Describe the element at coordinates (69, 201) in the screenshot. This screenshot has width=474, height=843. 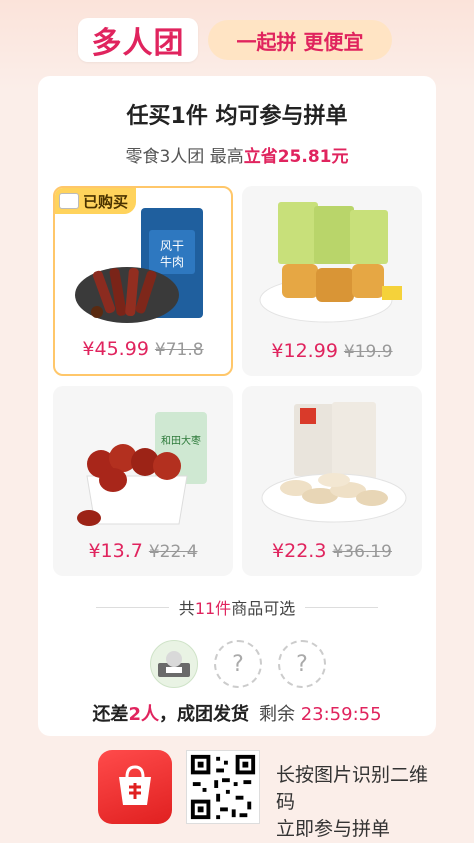
I see `bought-avatar-icon` at that location.